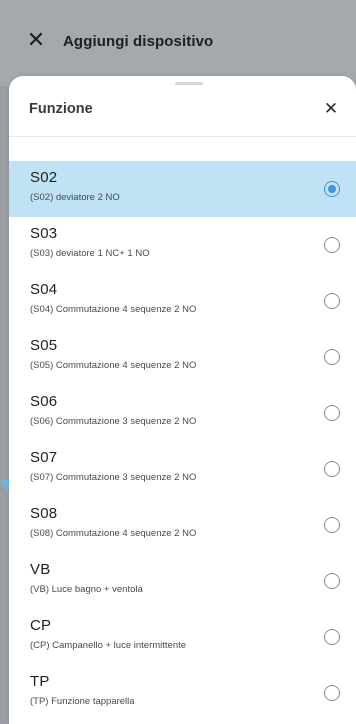 This screenshot has width=356, height=724. I want to click on function-option-s04: S04 (S04) Commutazione 4 sequenze 2 NO, so click(182, 301).